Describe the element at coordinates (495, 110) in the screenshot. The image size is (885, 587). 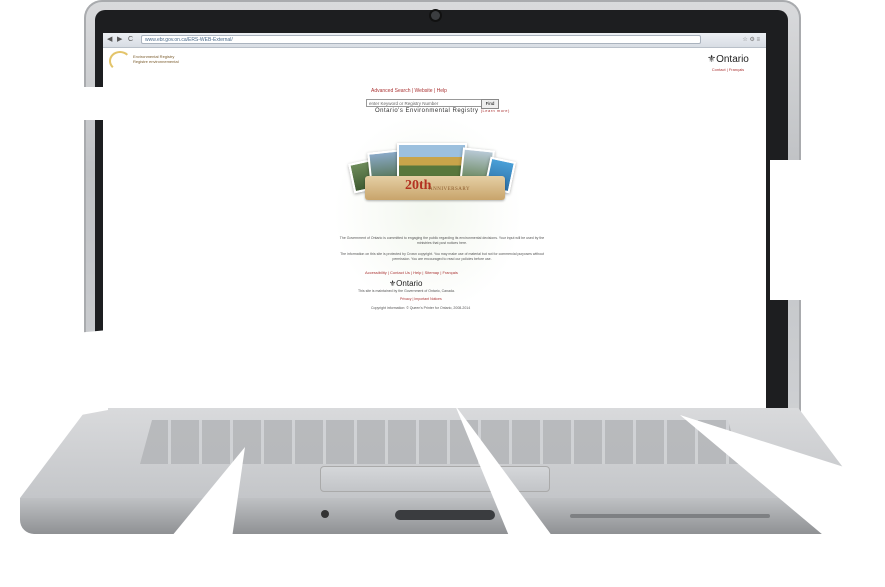
I see `learn-more-link: (Learn more)` at that location.